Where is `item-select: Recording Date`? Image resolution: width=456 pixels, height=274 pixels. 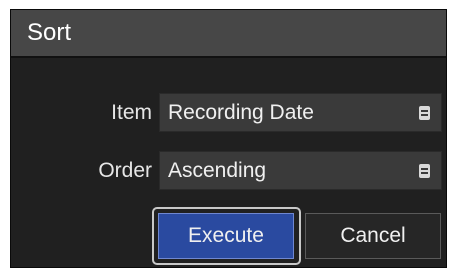
item-select: Recording Date is located at coordinates (300, 112).